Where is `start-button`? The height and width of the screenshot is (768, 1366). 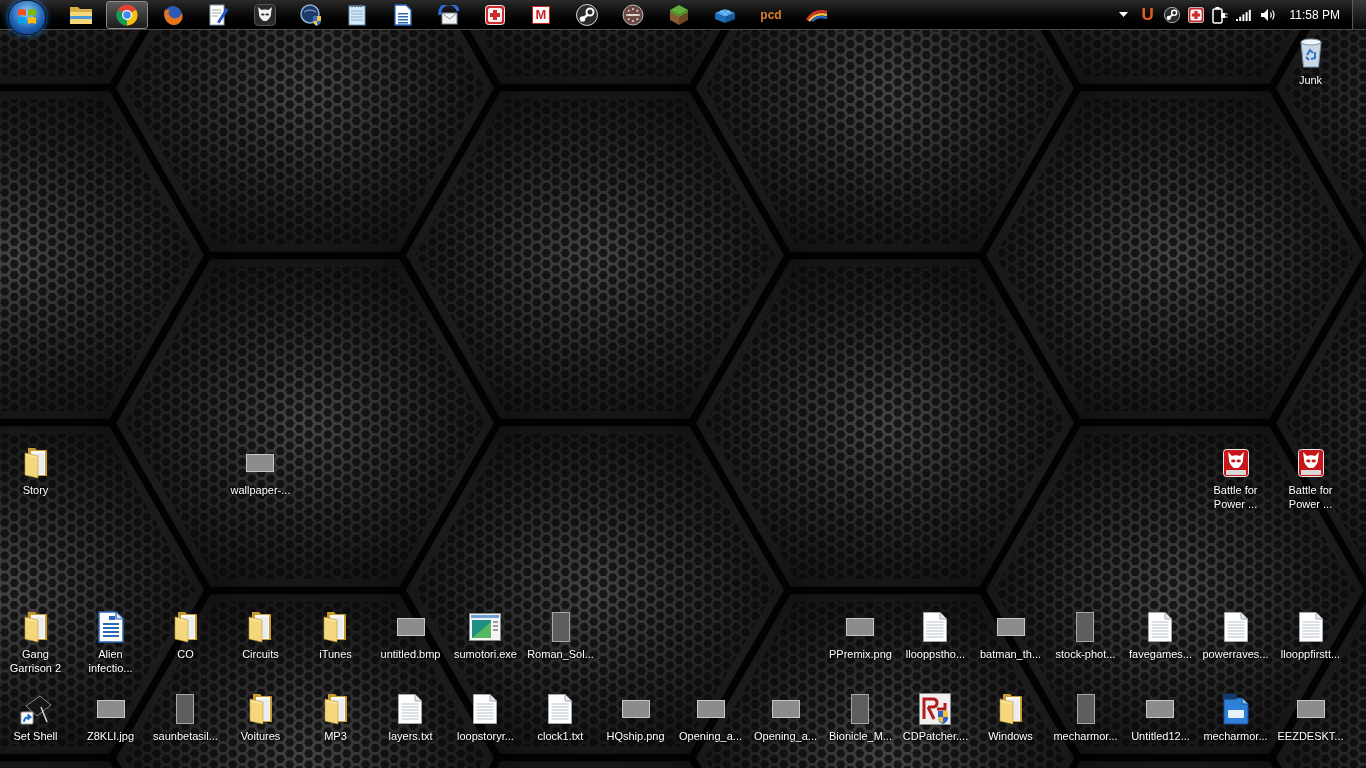
start-button is located at coordinates (27, 17).